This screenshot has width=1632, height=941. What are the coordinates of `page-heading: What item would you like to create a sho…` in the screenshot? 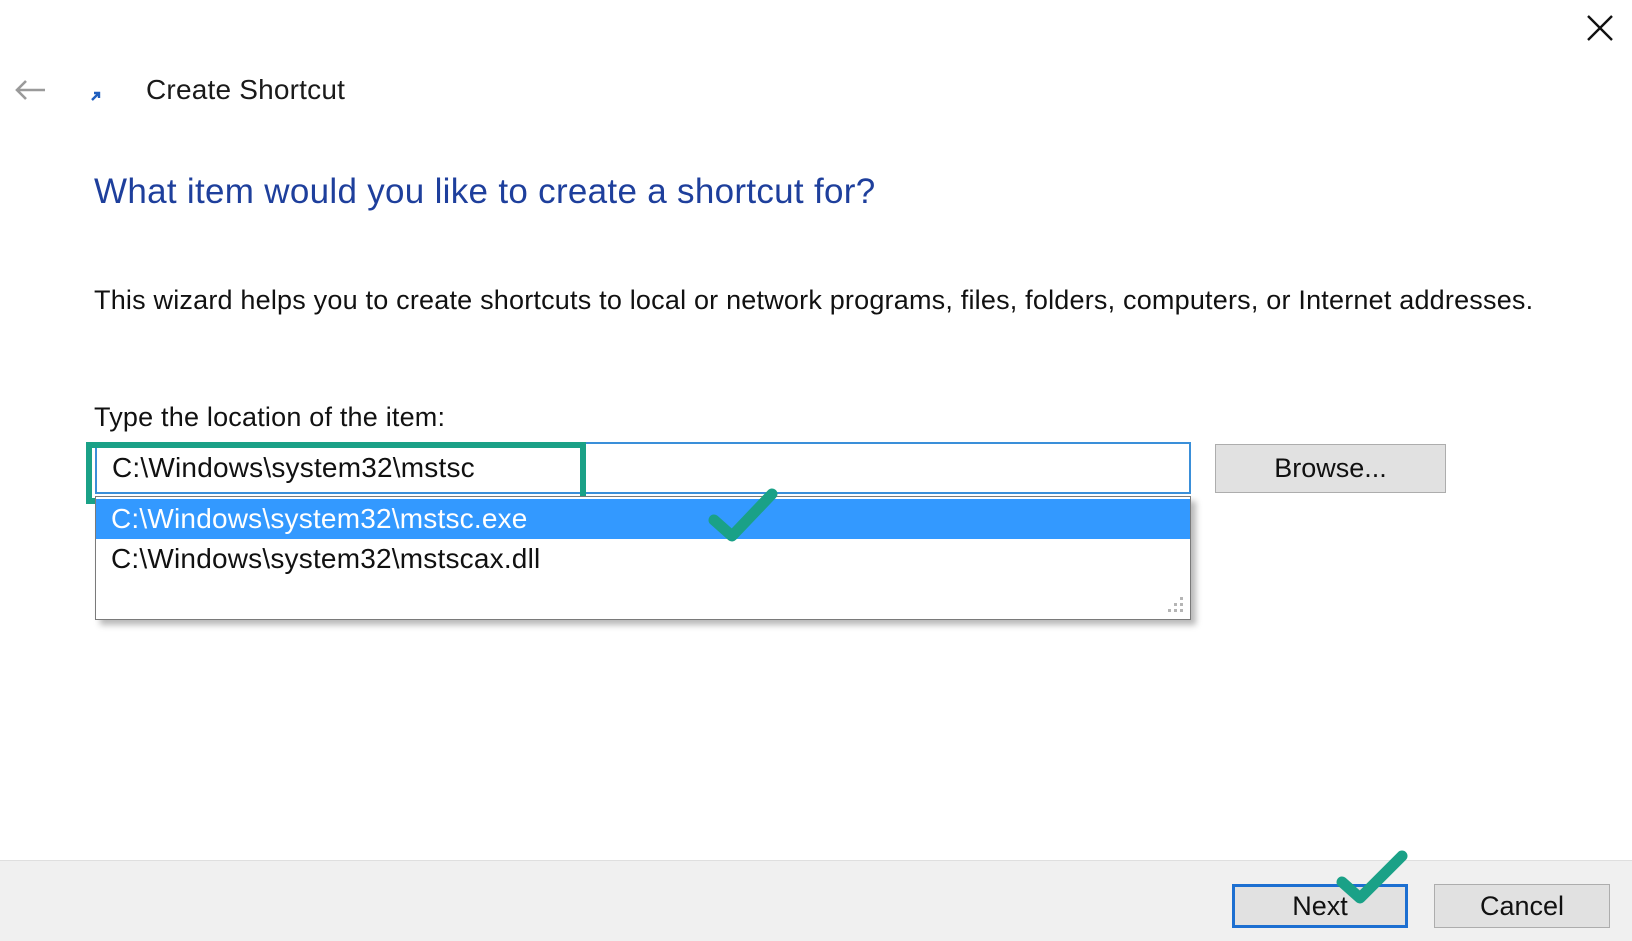 It's located at (485, 191).